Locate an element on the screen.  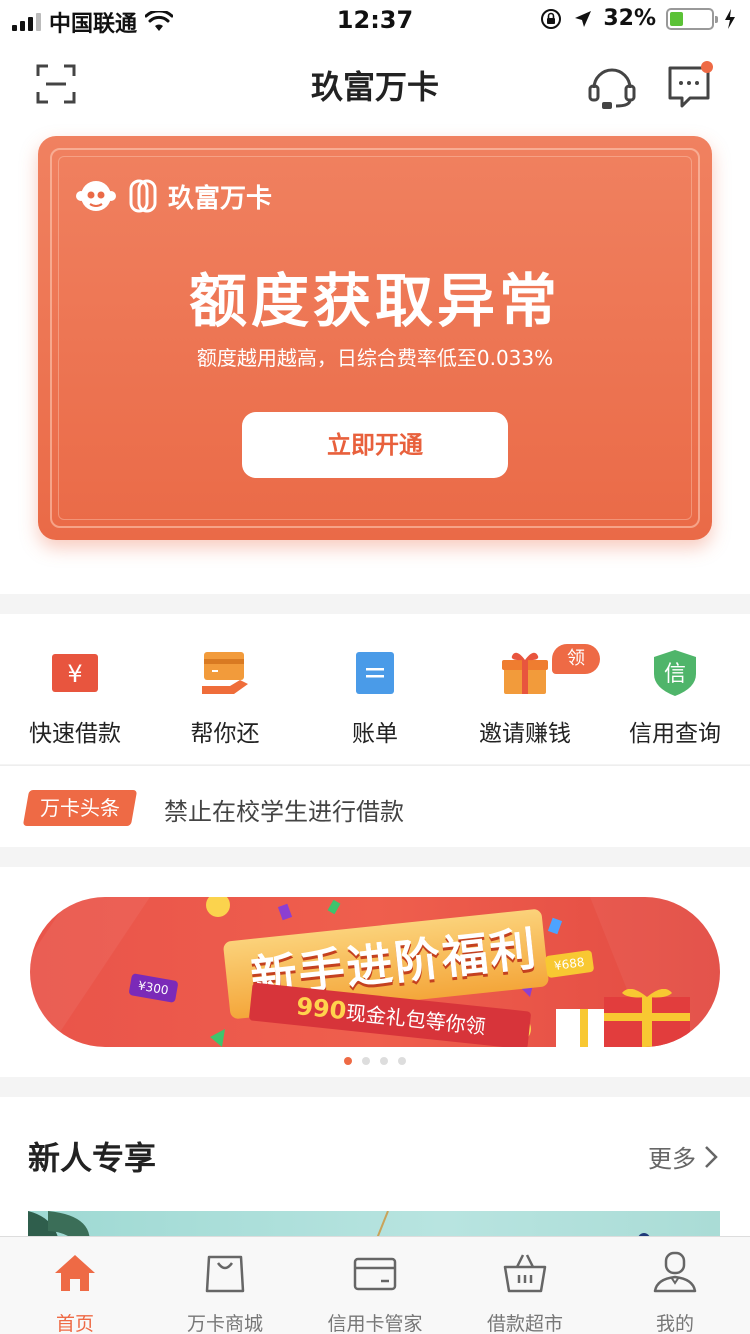
menu-item-bill: 账单 is located at coordinates (375, 689).